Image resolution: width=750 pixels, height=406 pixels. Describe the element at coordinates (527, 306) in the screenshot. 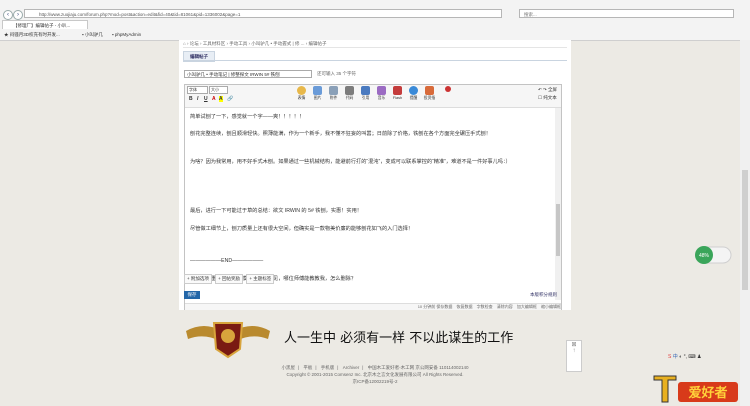

I see `enlarge-editor-link: 加大编辑框` at that location.